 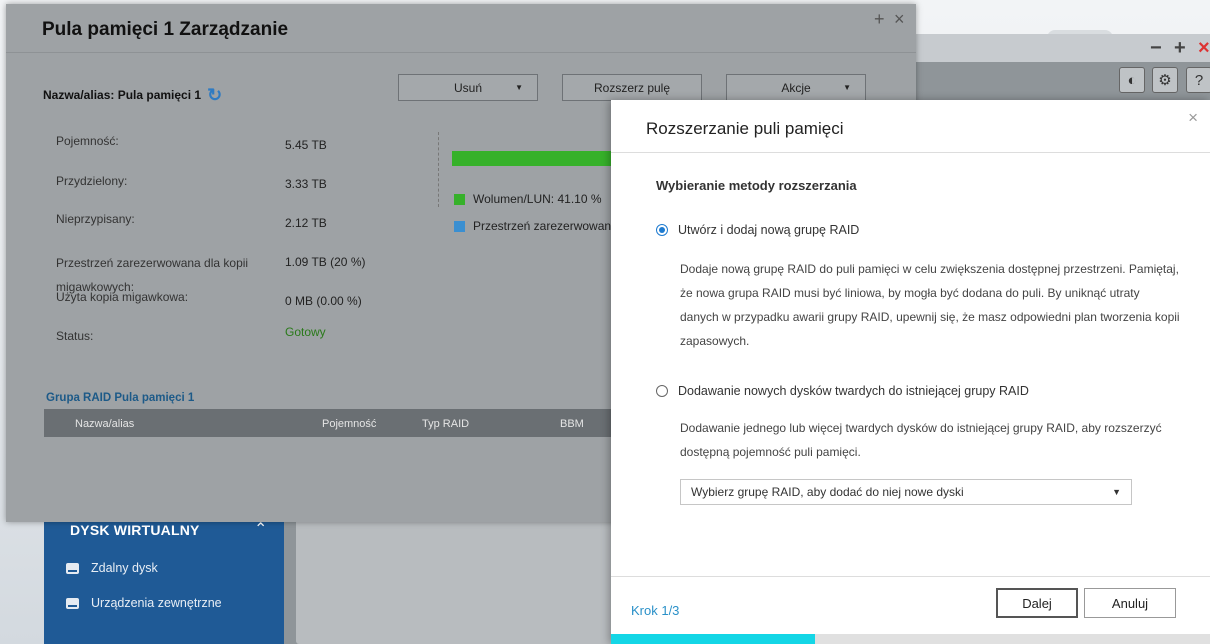 I want to click on remove-button: Usuń ▼, so click(x=468, y=87).